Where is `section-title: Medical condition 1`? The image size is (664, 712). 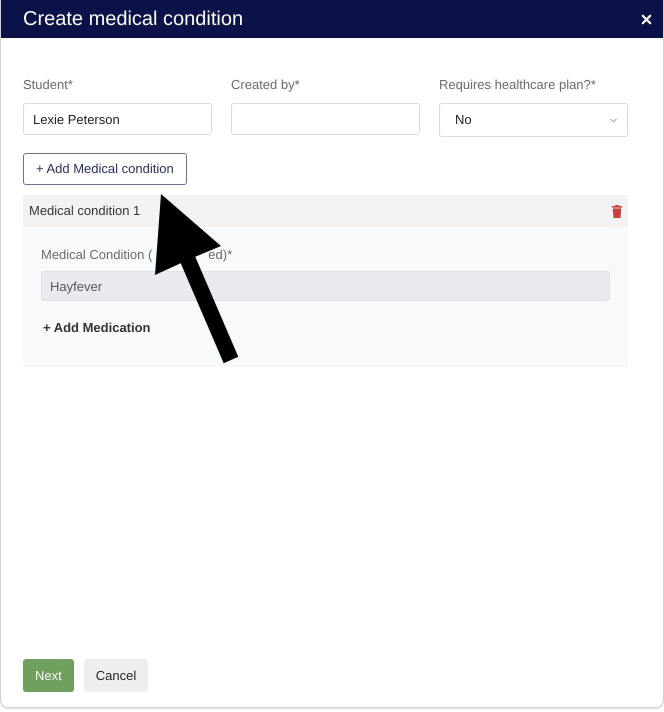
section-title: Medical condition 1 is located at coordinates (84, 211).